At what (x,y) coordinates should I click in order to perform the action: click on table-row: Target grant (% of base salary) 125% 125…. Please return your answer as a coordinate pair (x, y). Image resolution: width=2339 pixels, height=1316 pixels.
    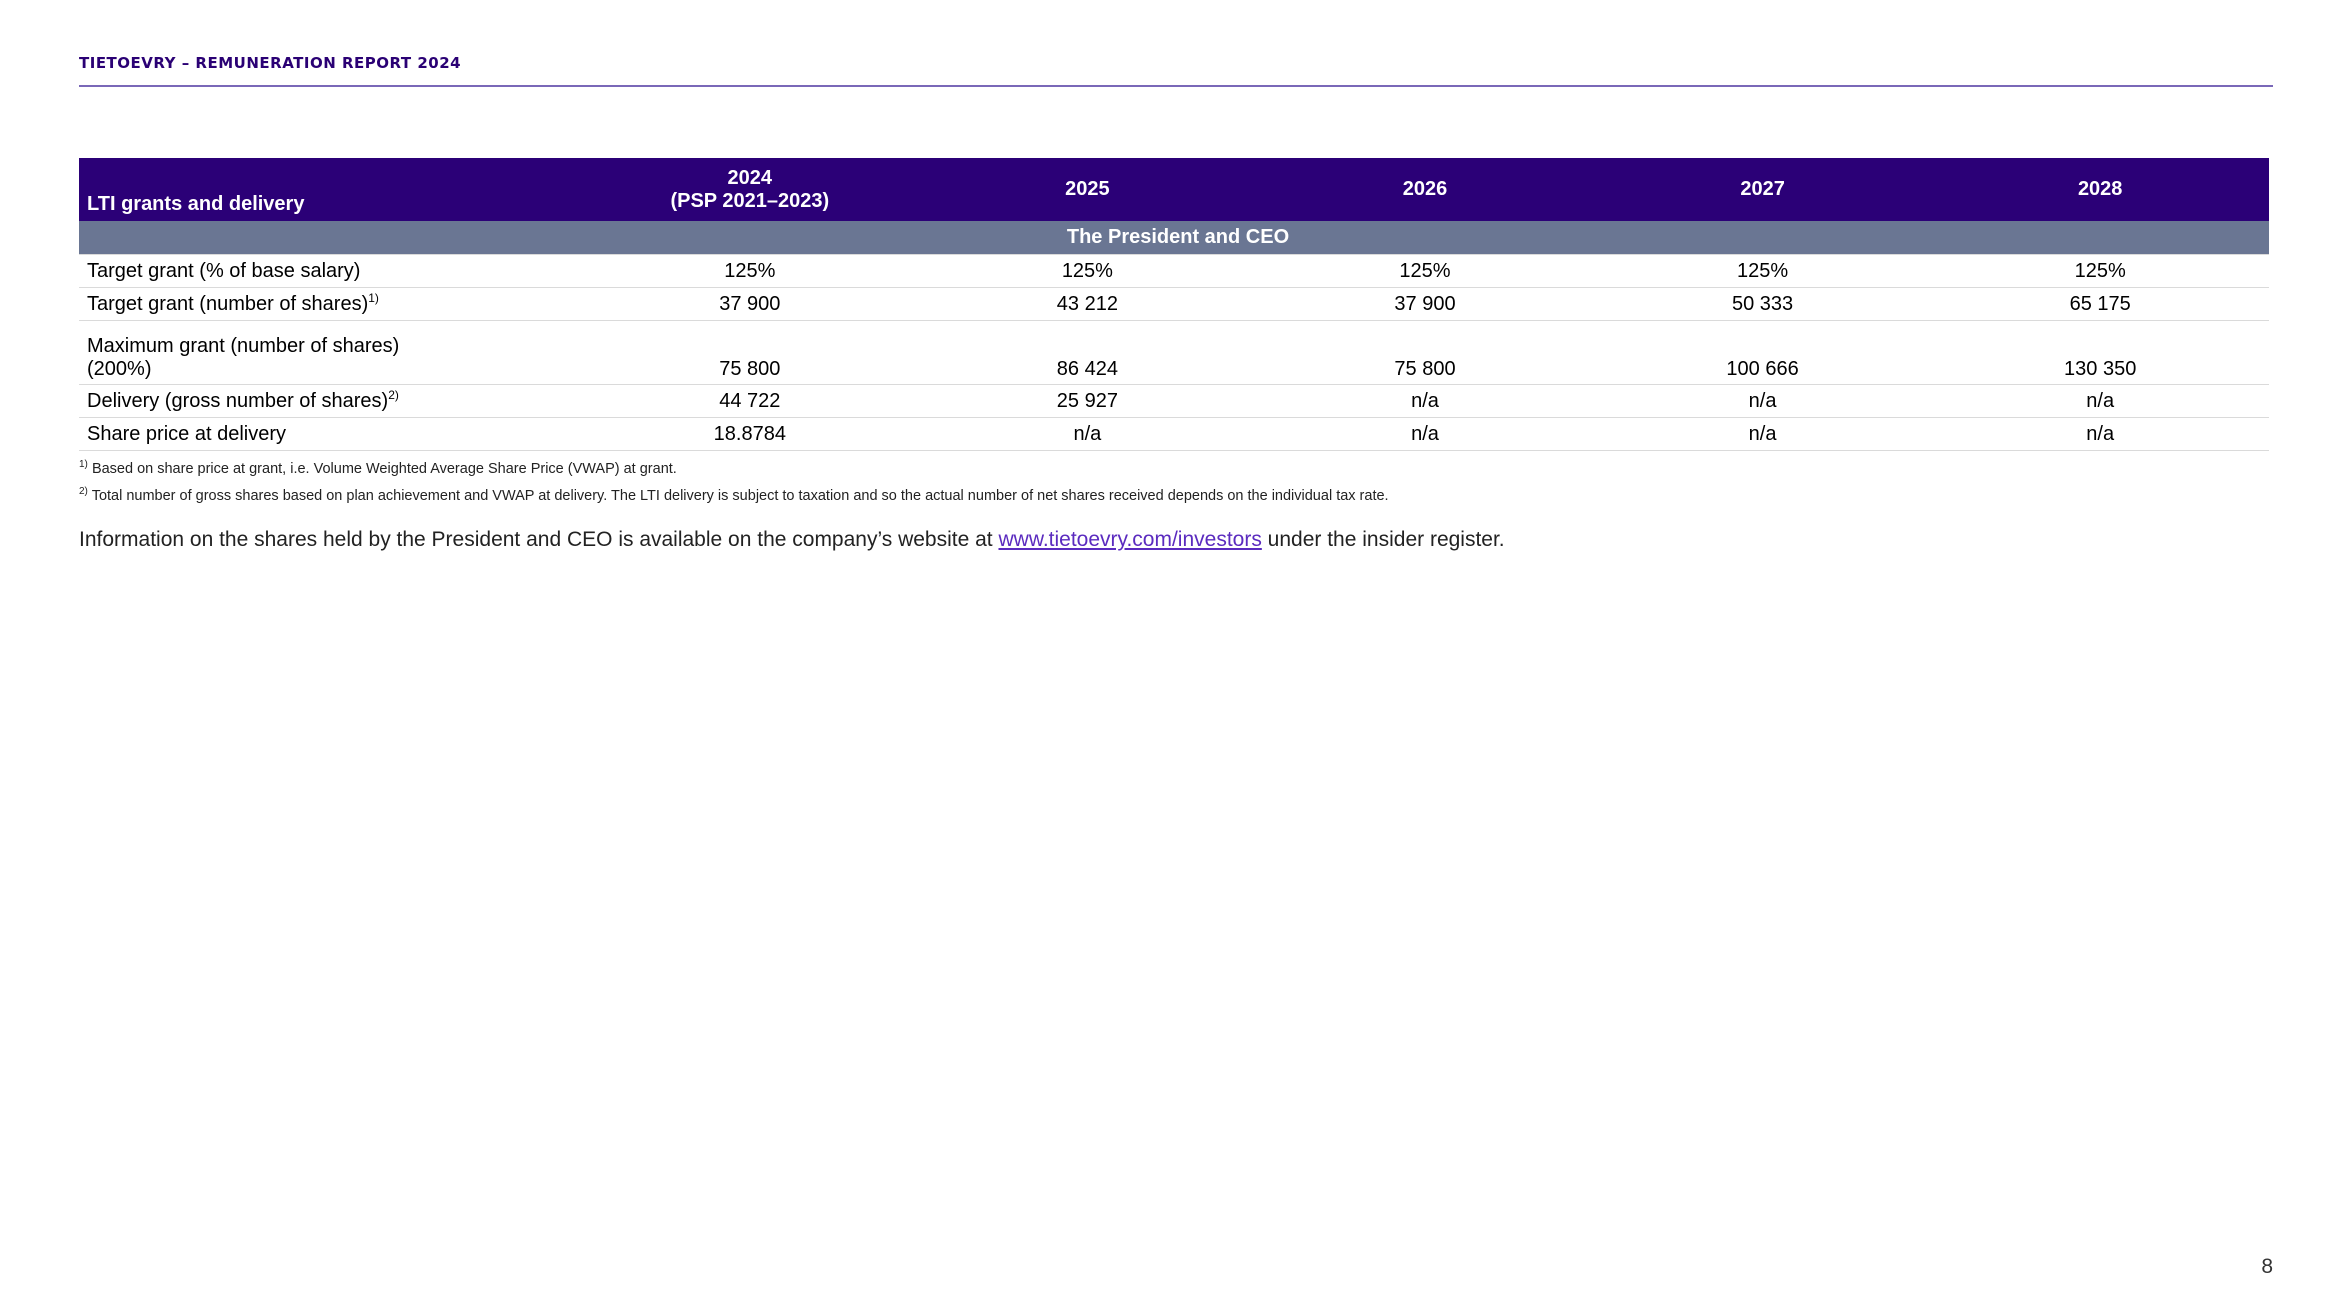
    Looking at the image, I should click on (1174, 271).